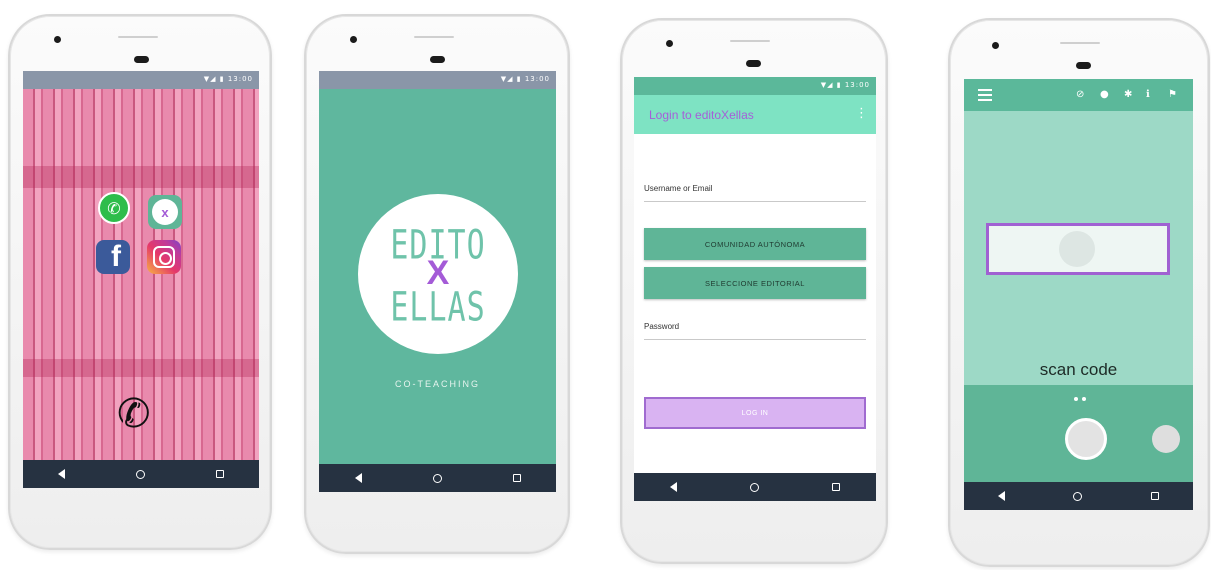 The height and width of the screenshot is (570, 1211). I want to click on home-screen: ▼◢ ▮ 13:00 ✆ x f ✆, so click(141, 279).